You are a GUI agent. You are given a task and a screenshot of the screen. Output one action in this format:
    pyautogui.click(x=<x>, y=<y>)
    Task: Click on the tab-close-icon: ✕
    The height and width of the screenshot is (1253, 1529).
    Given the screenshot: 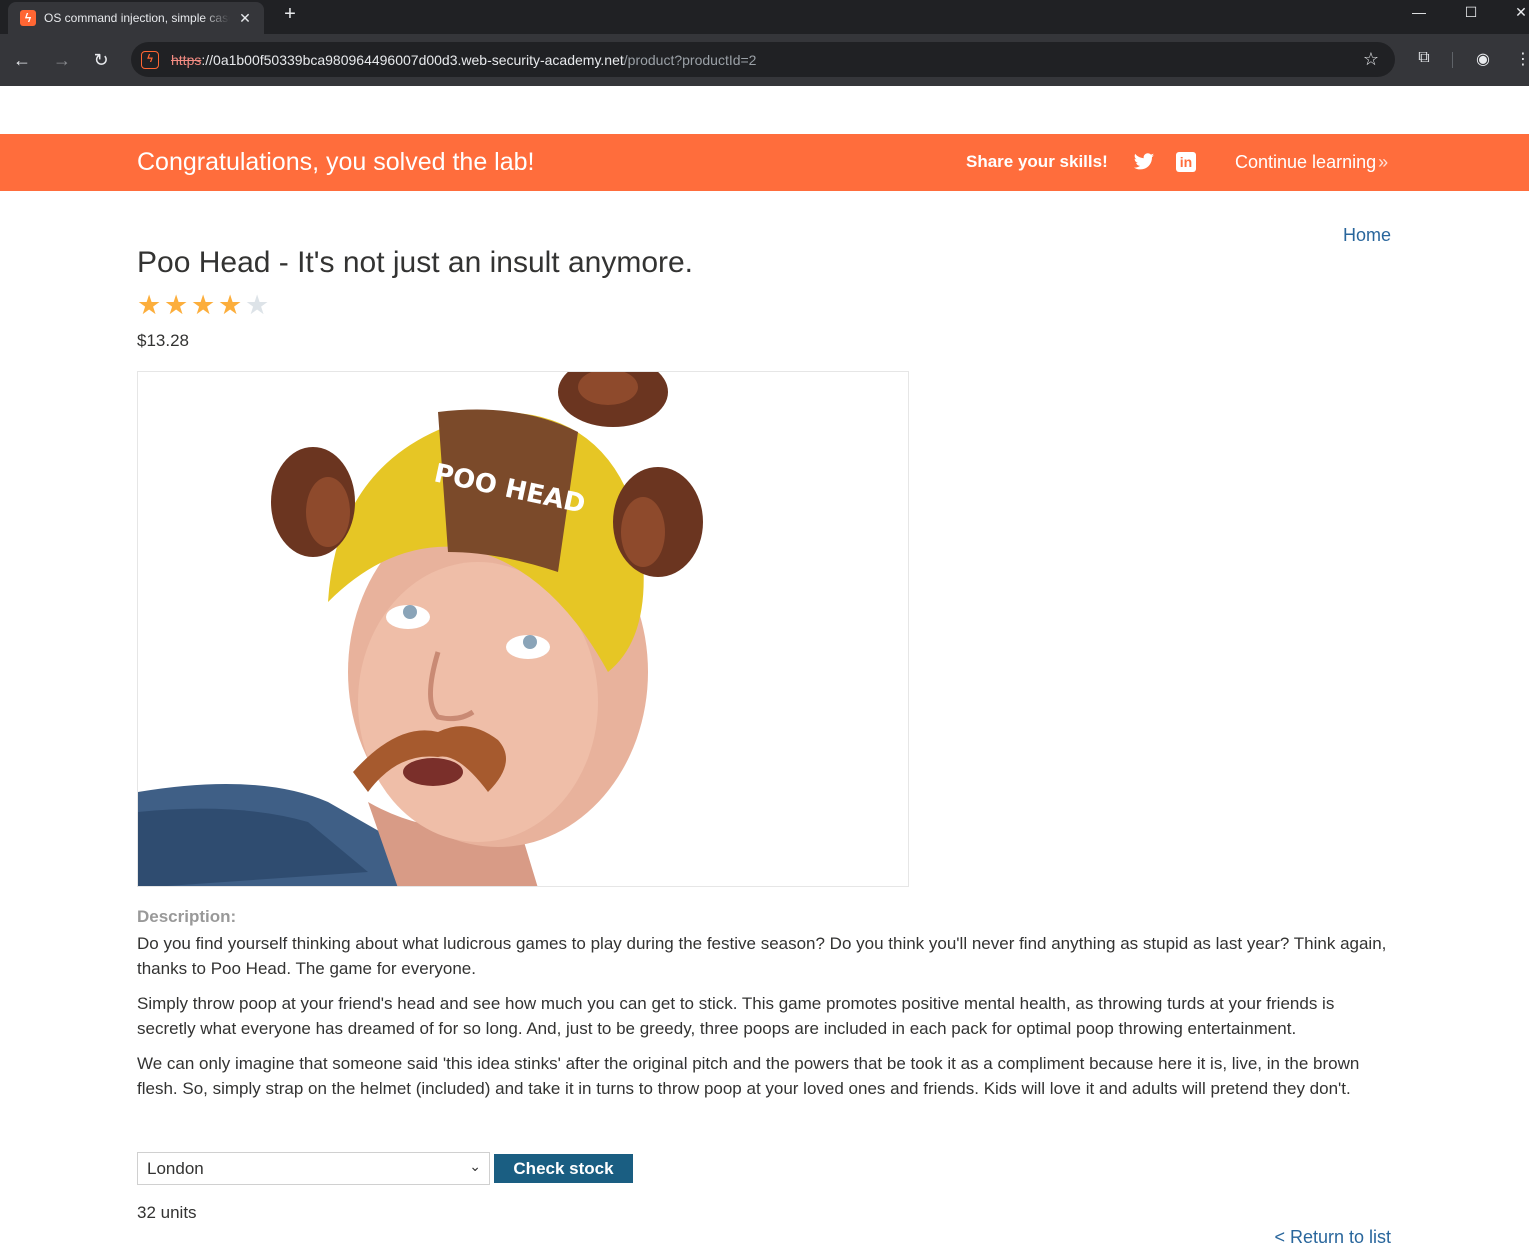 What is the action you would take?
    pyautogui.click(x=245, y=18)
    